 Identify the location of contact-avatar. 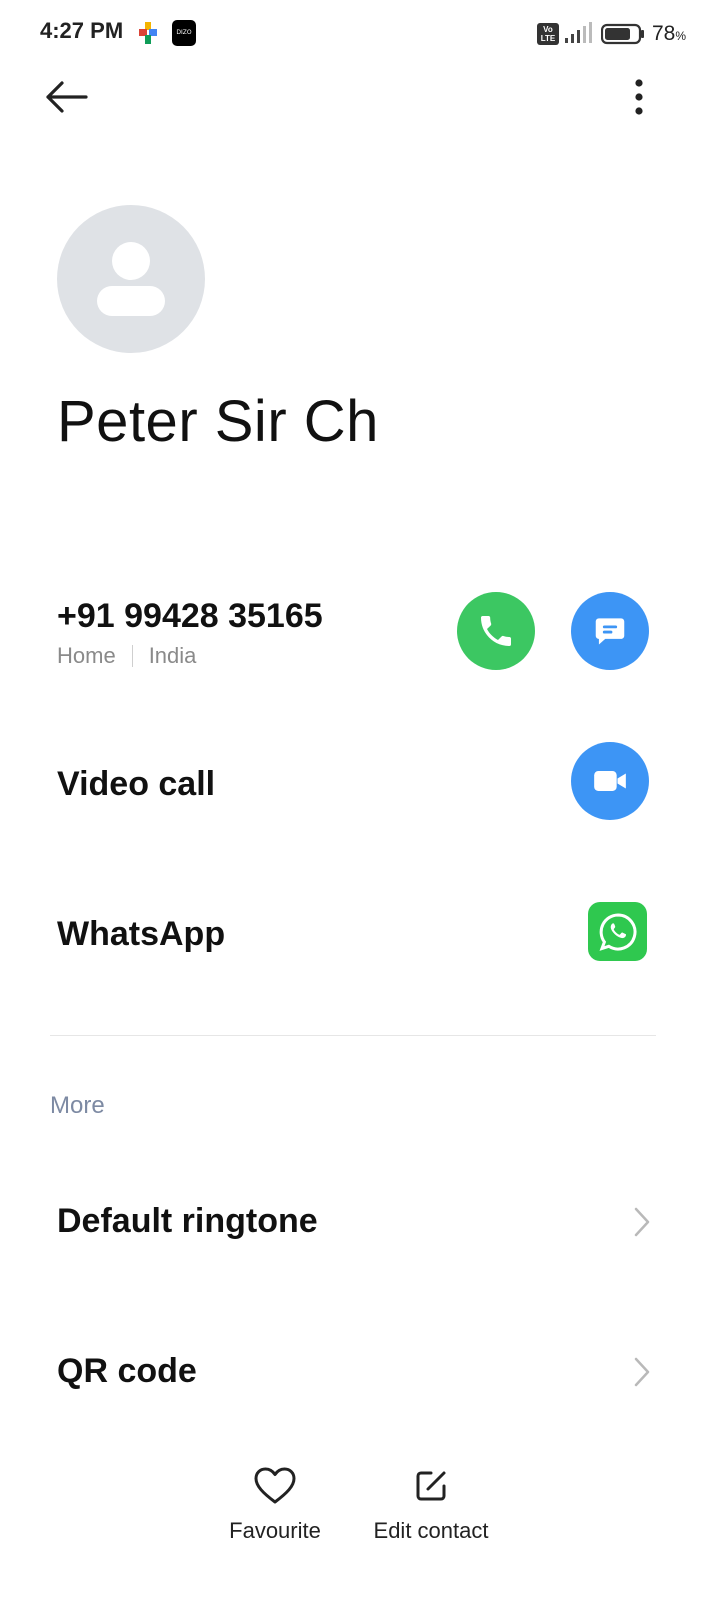
(131, 279).